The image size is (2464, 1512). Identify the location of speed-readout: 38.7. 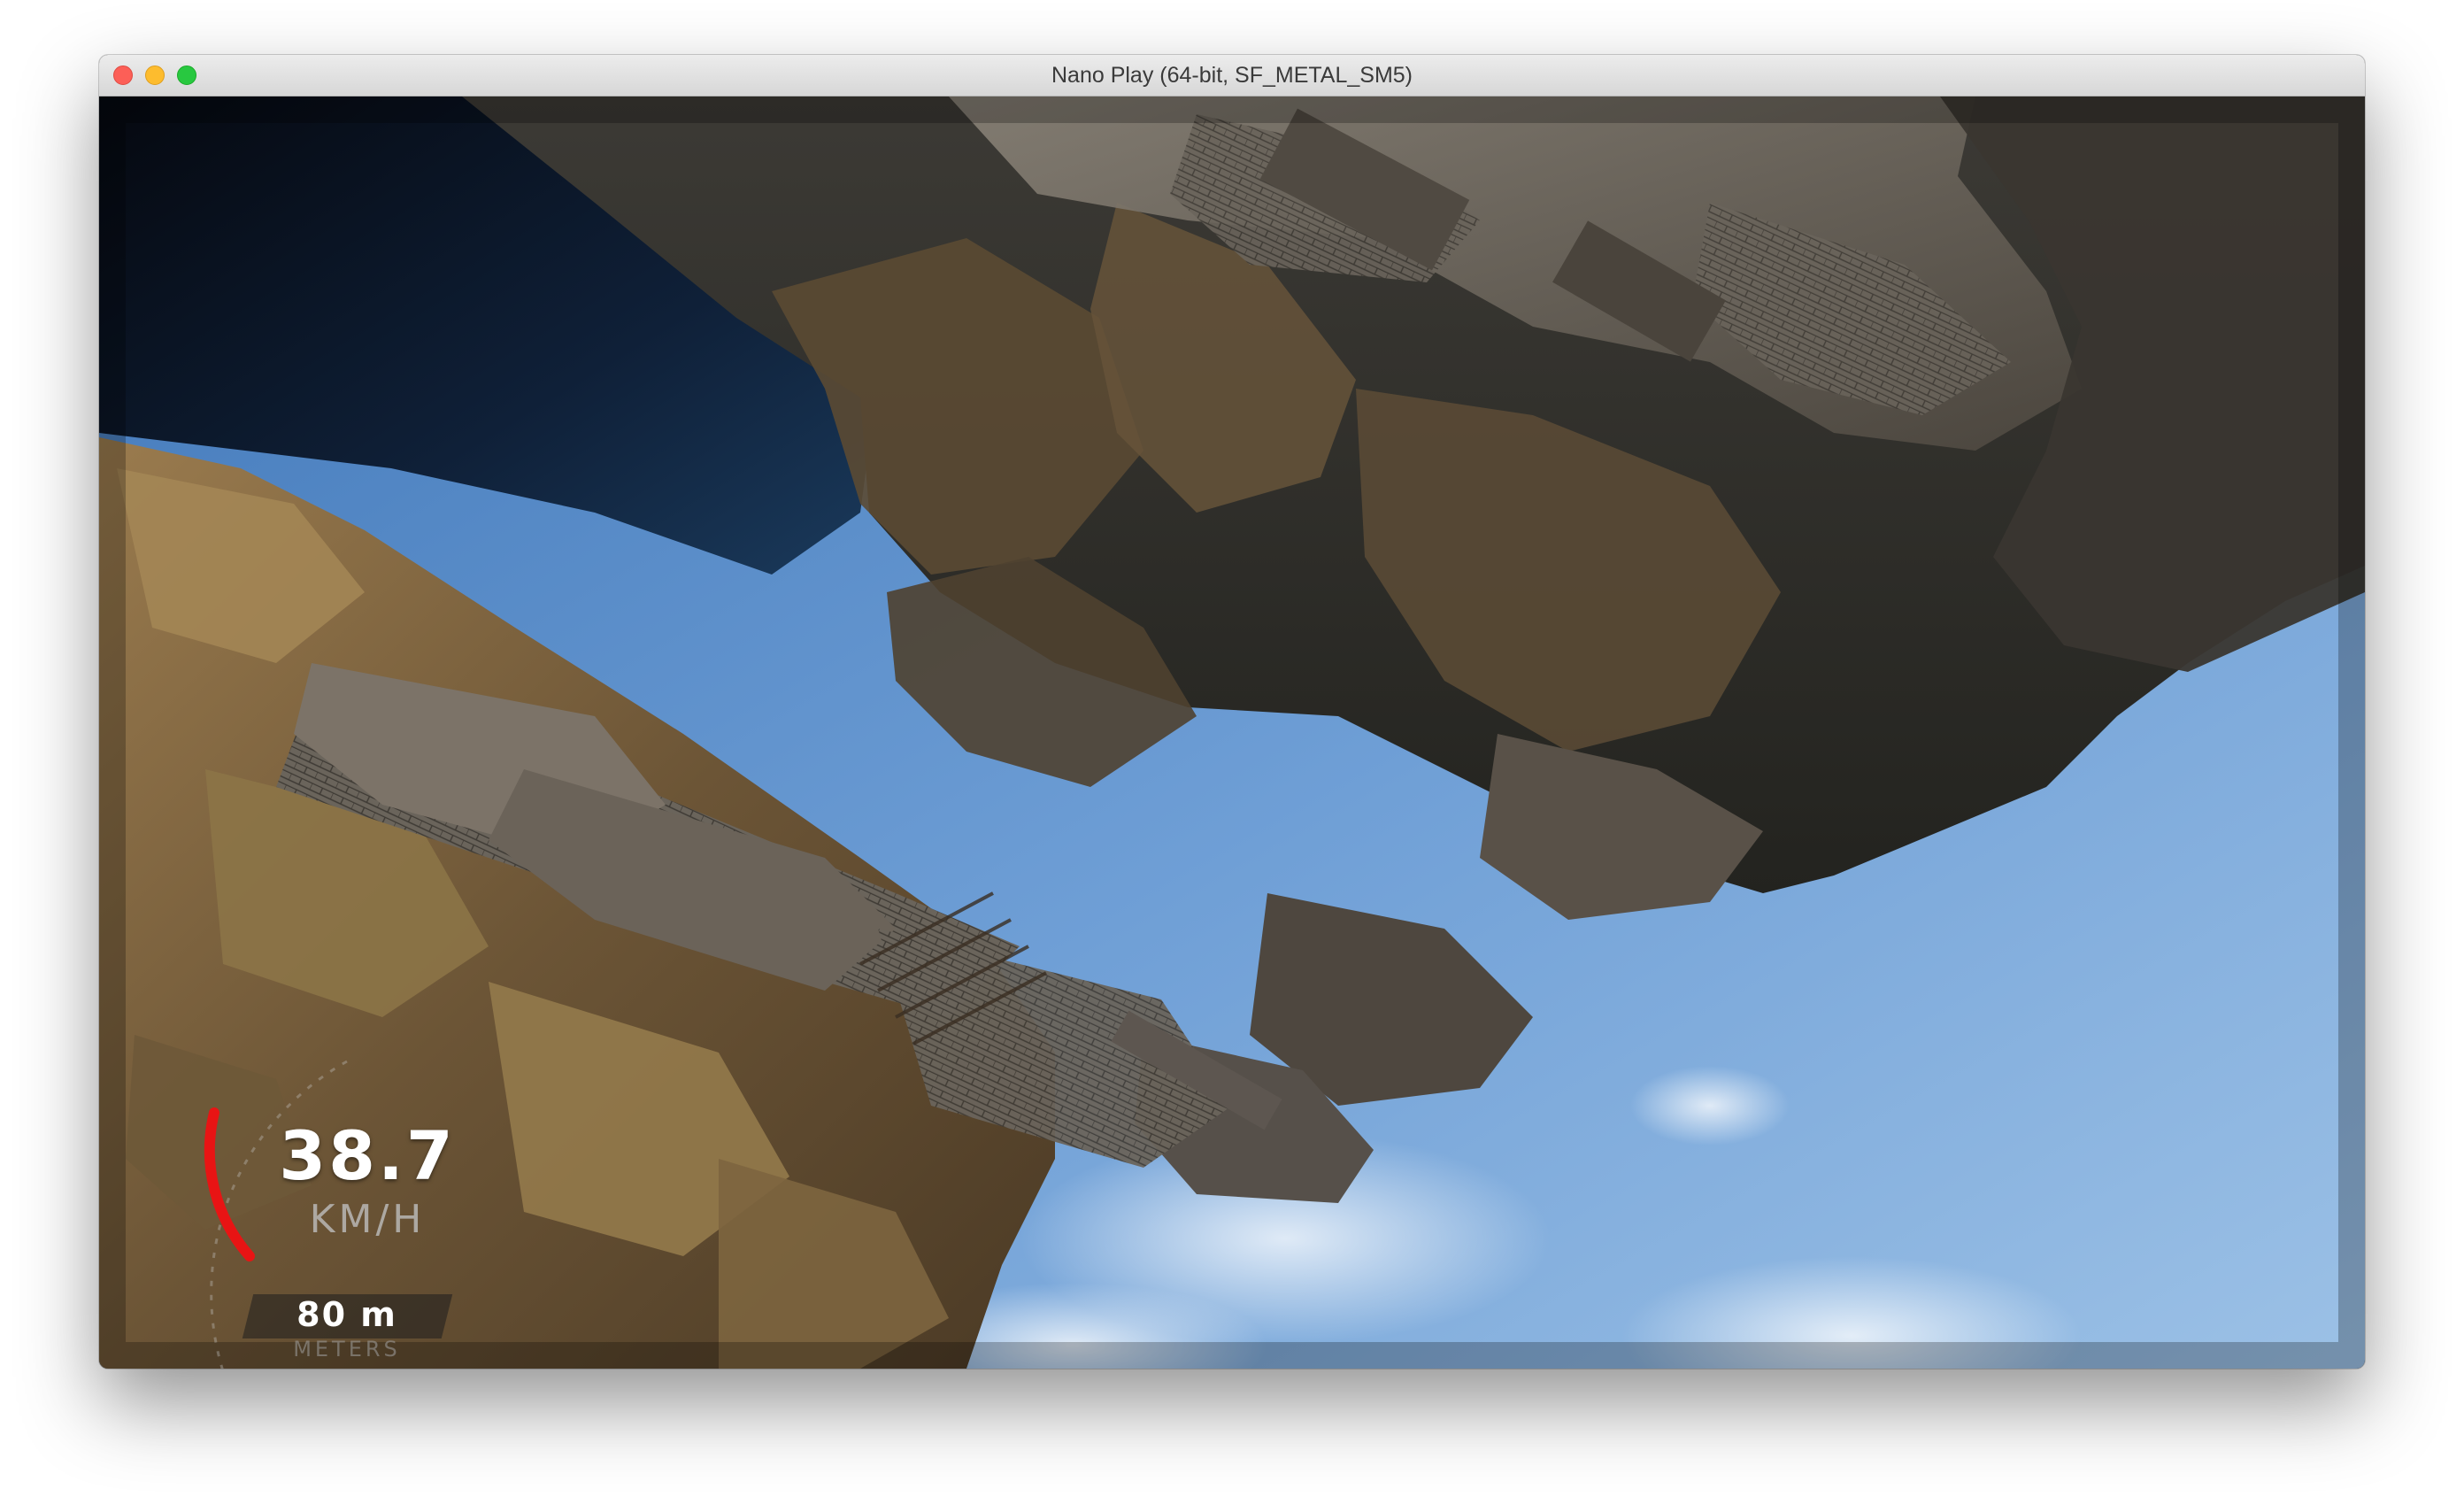
(368, 1155).